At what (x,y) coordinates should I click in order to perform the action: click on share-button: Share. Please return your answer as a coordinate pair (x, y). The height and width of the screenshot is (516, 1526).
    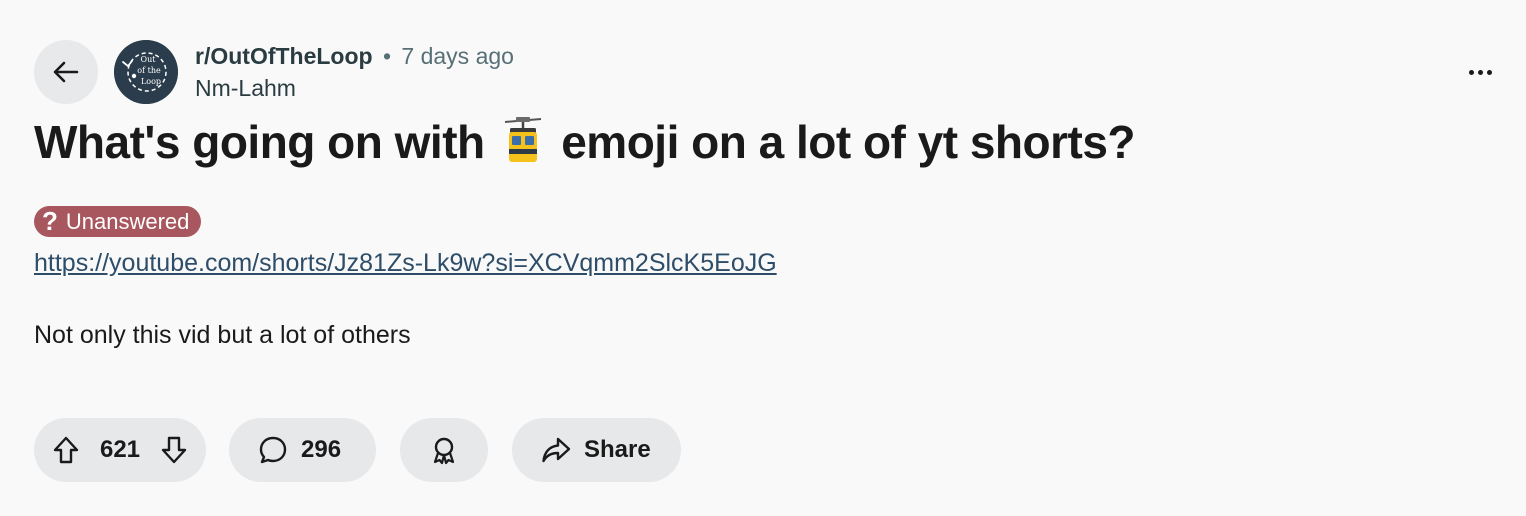
    Looking at the image, I should click on (596, 450).